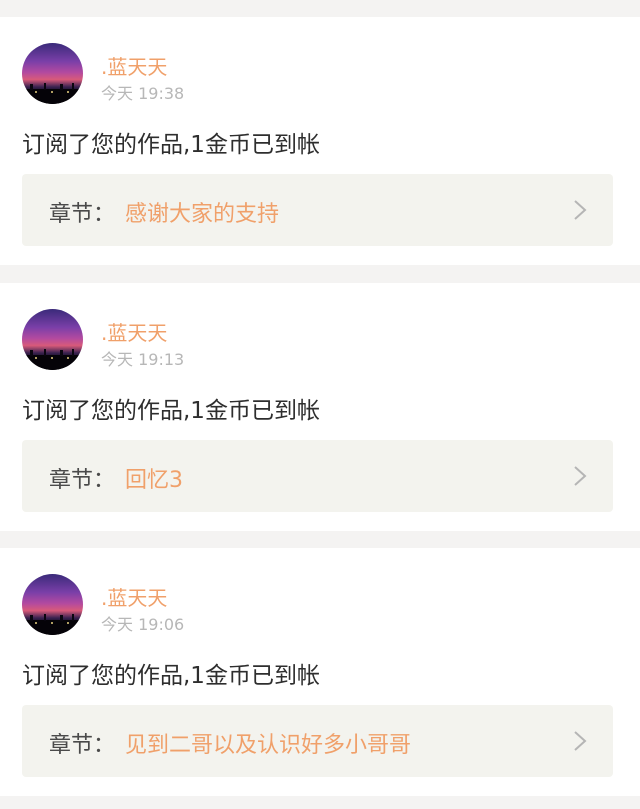 This screenshot has width=640, height=809. Describe the element at coordinates (317, 476) in the screenshot. I see `chapter-link: 章节： 回忆3` at that location.